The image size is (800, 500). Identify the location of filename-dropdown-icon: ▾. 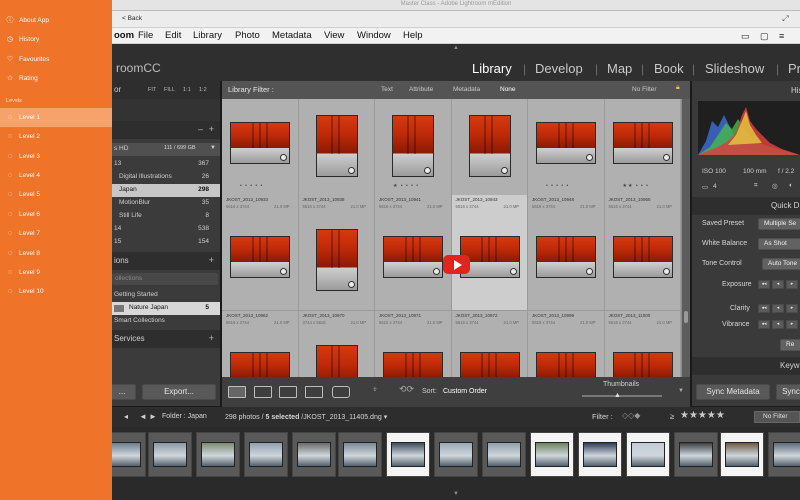
(386, 417).